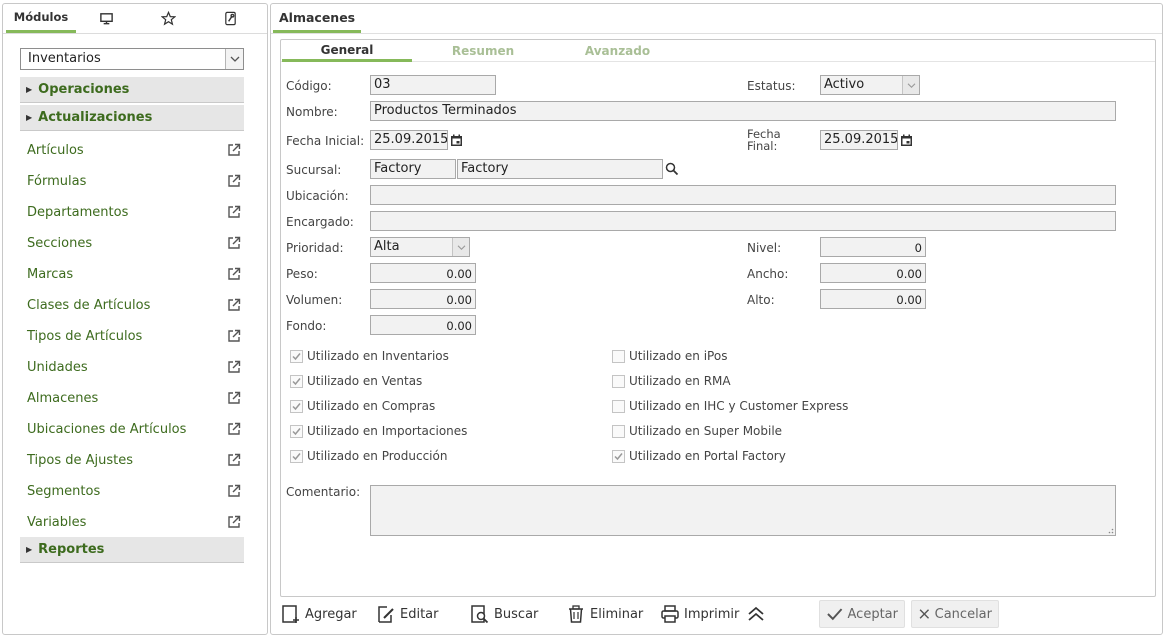  What do you see at coordinates (862, 614) in the screenshot?
I see `aceptar-button: Aceptar` at bounding box center [862, 614].